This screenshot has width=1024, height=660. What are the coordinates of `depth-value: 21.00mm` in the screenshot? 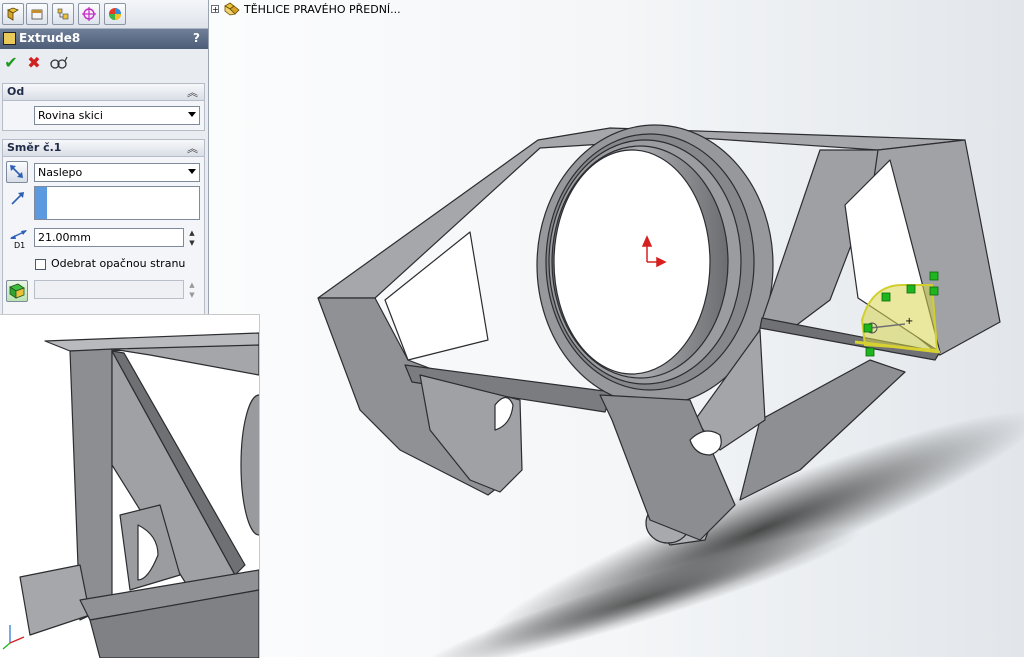 It's located at (64, 237).